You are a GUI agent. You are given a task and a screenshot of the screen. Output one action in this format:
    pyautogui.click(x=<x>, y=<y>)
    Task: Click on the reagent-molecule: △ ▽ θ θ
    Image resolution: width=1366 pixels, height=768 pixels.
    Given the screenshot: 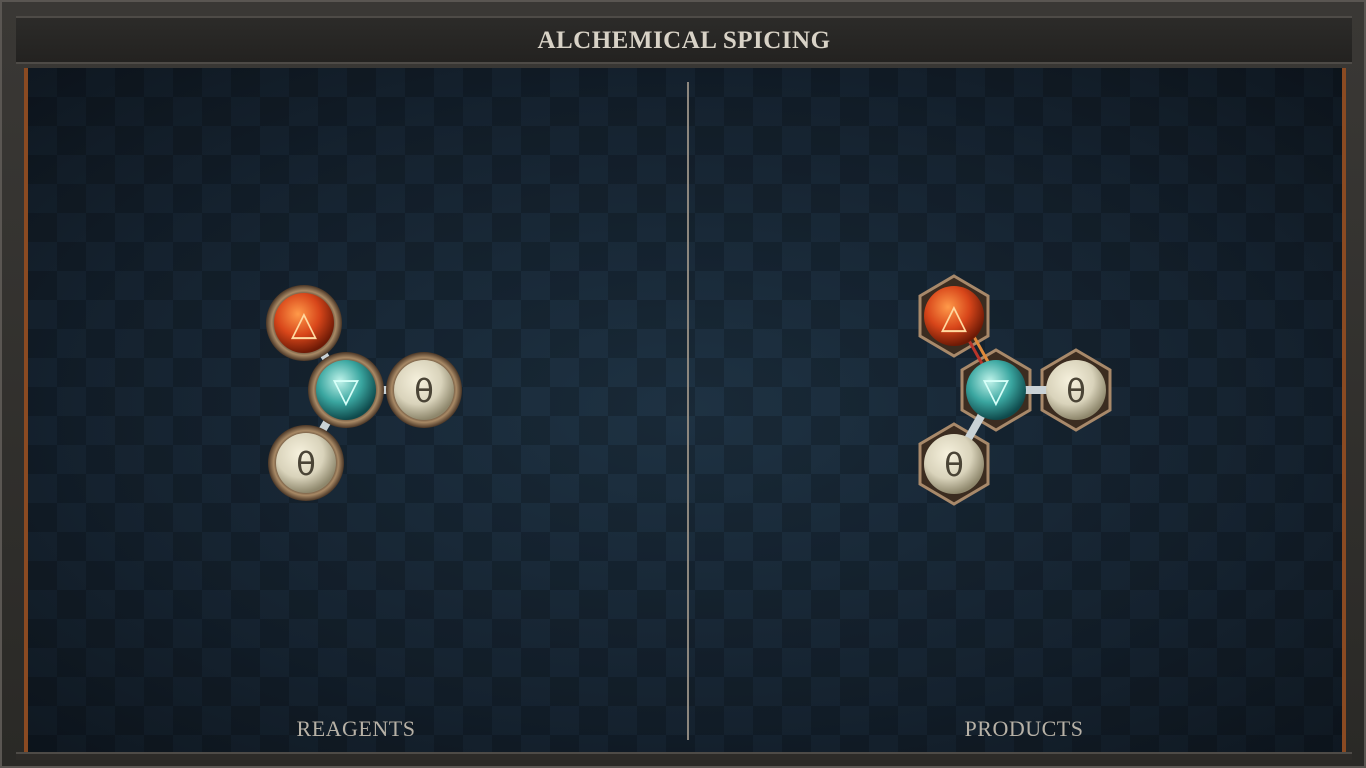 What is the action you would take?
    pyautogui.click(x=366, y=398)
    